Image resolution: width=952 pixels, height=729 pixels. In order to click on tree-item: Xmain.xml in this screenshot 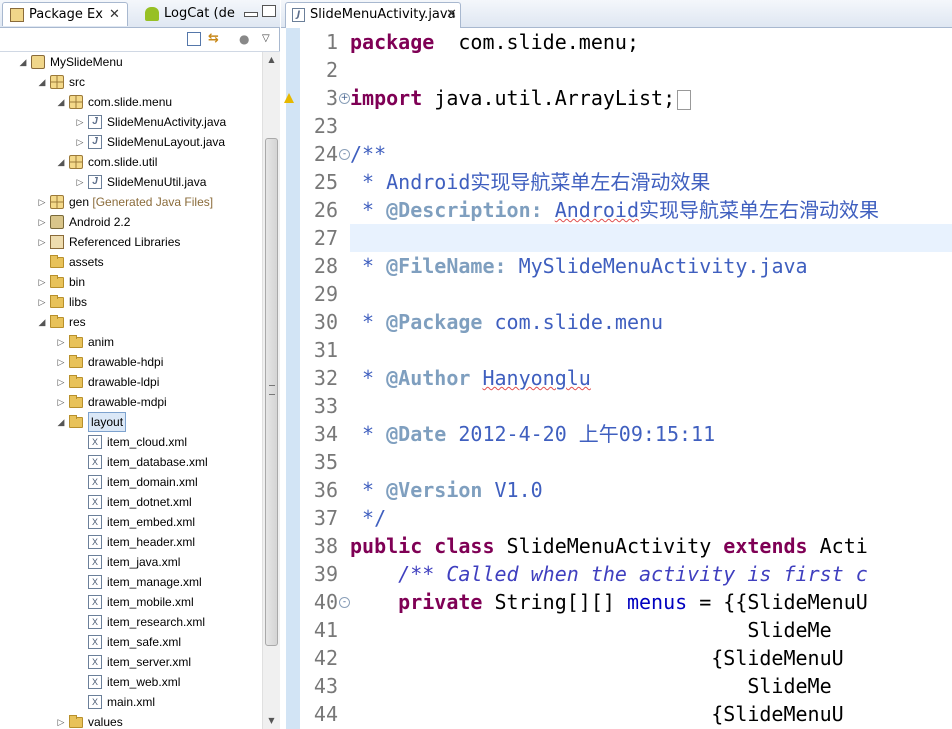, I will do `click(131, 702)`.